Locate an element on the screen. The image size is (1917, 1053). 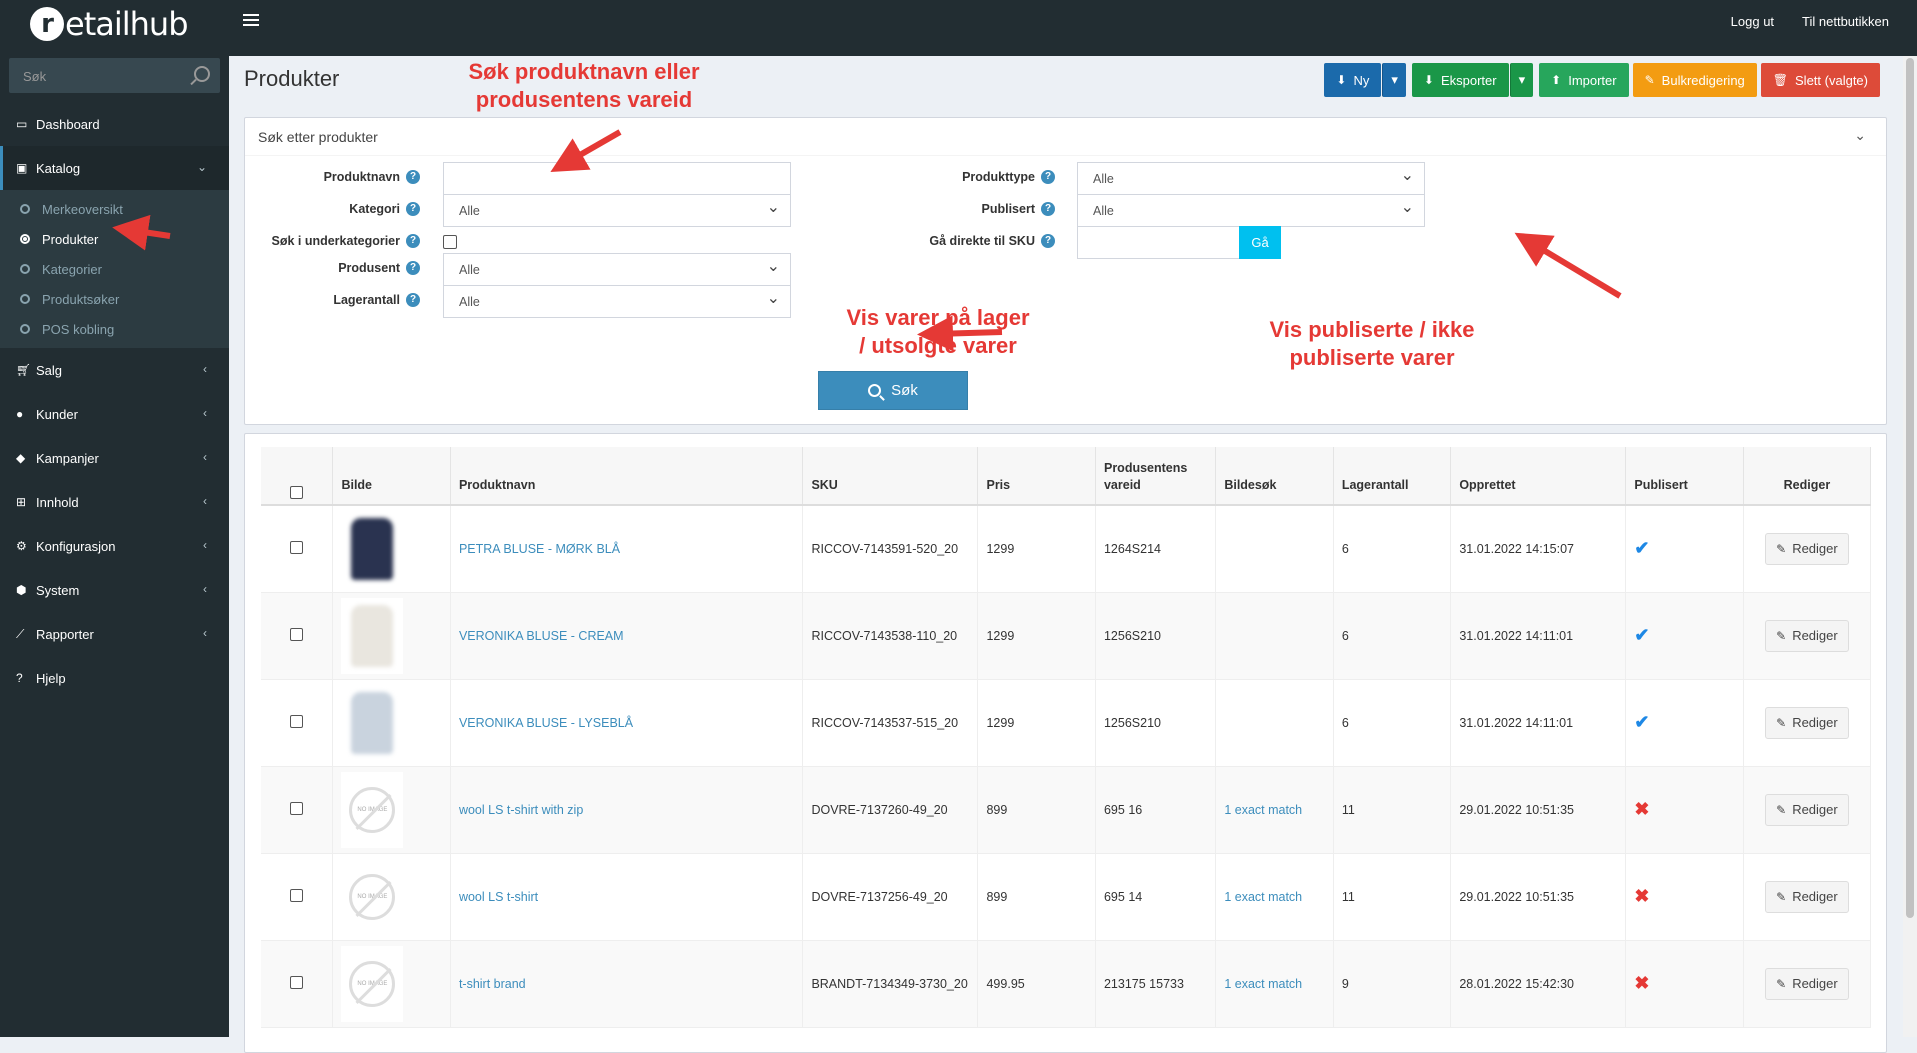
pencil-icon: ✎ is located at coordinates (1781, 635).